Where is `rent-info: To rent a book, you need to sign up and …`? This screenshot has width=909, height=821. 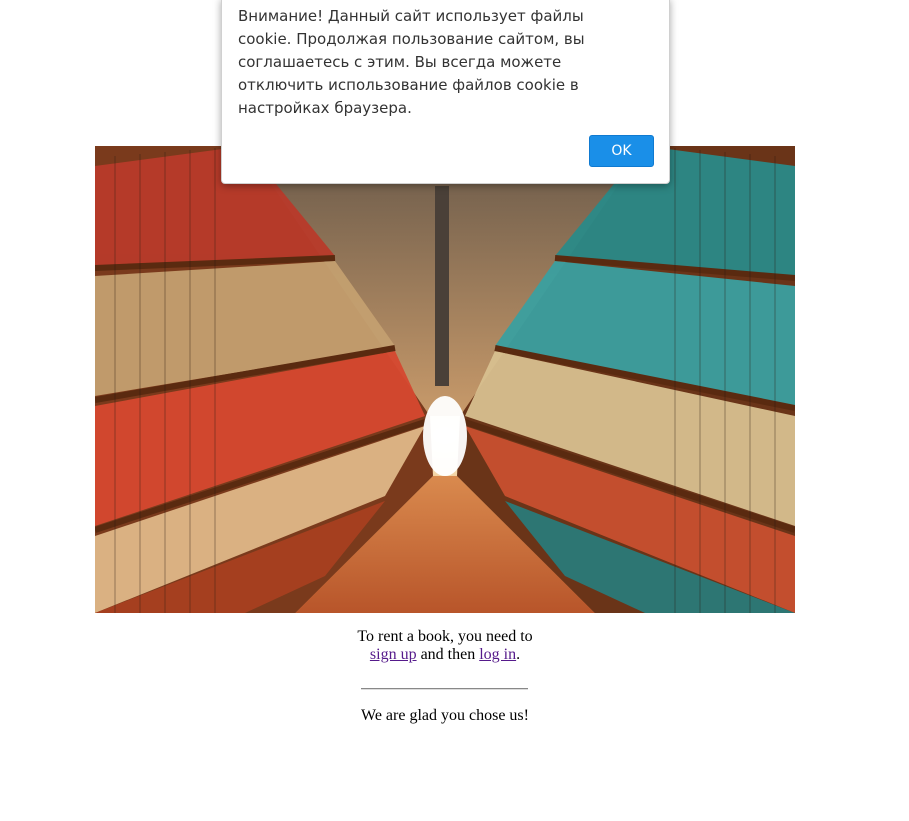
rent-info: To rent a book, you need to sign up and … is located at coordinates (445, 646).